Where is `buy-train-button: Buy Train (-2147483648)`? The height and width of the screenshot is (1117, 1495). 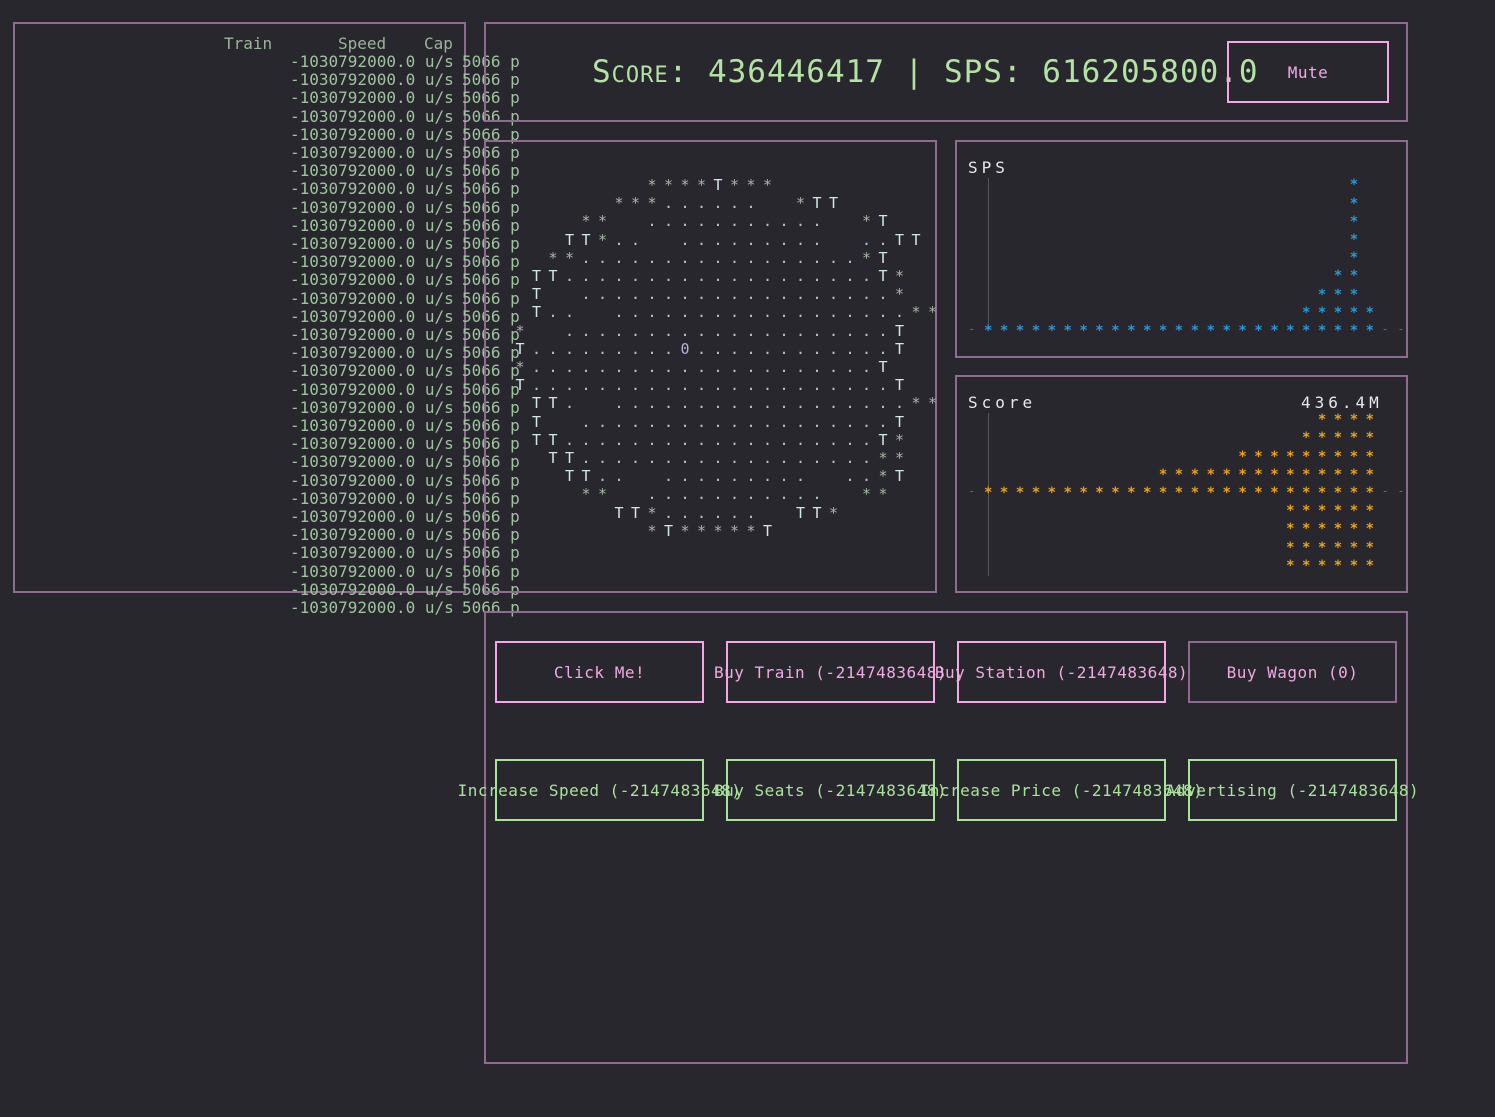 buy-train-button: Buy Train (-2147483648) is located at coordinates (830, 672).